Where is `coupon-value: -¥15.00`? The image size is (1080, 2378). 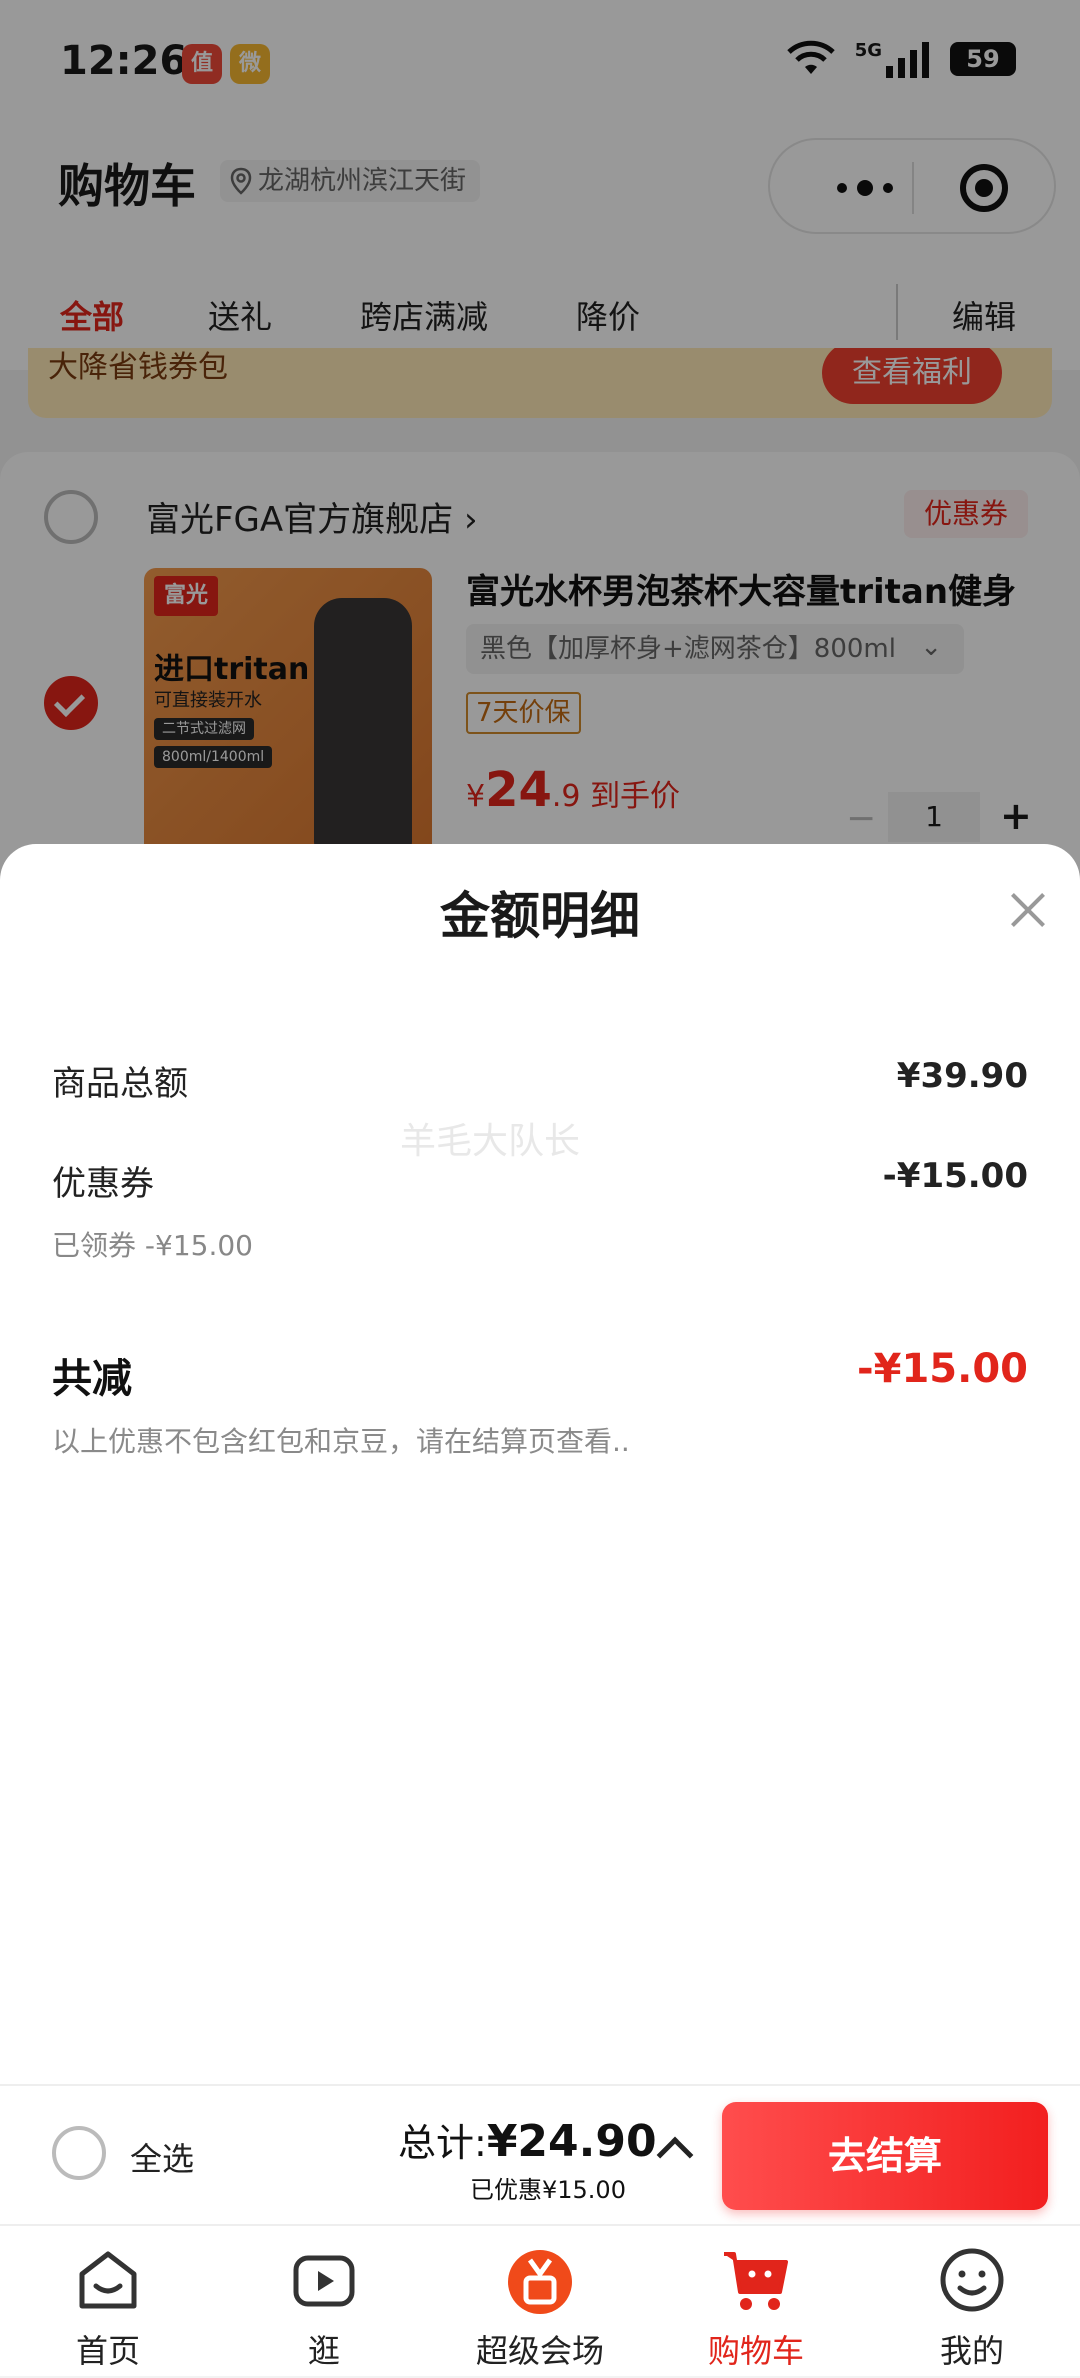 coupon-value: -¥15.00 is located at coordinates (955, 1176).